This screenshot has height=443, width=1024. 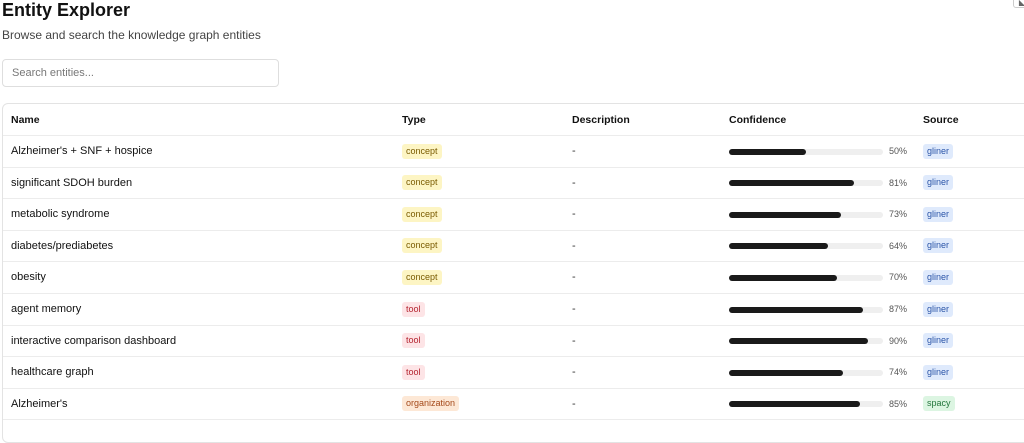 I want to click on type-badge: organization, so click(x=431, y=404).